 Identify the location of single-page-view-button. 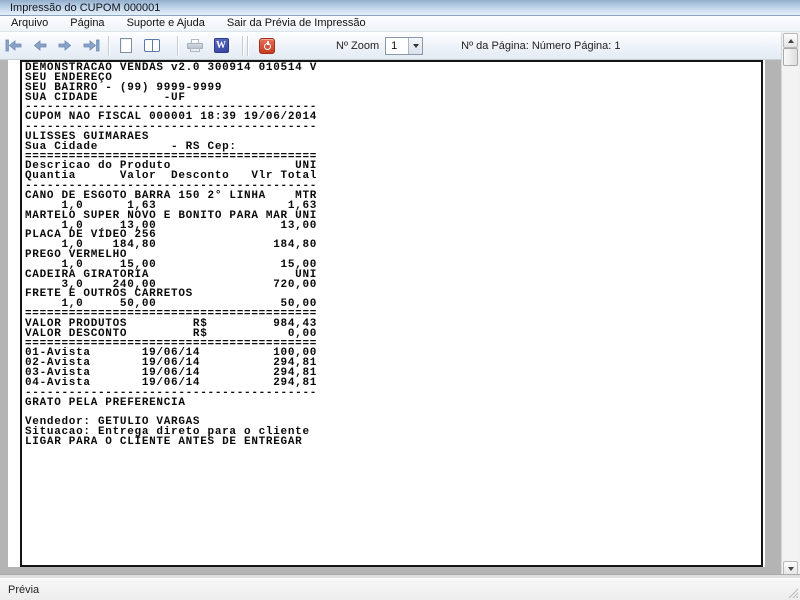
(126, 46).